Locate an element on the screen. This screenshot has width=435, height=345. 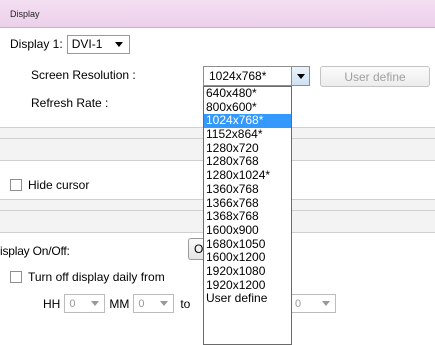
resolution-option: 1368x768 is located at coordinates (247, 216).